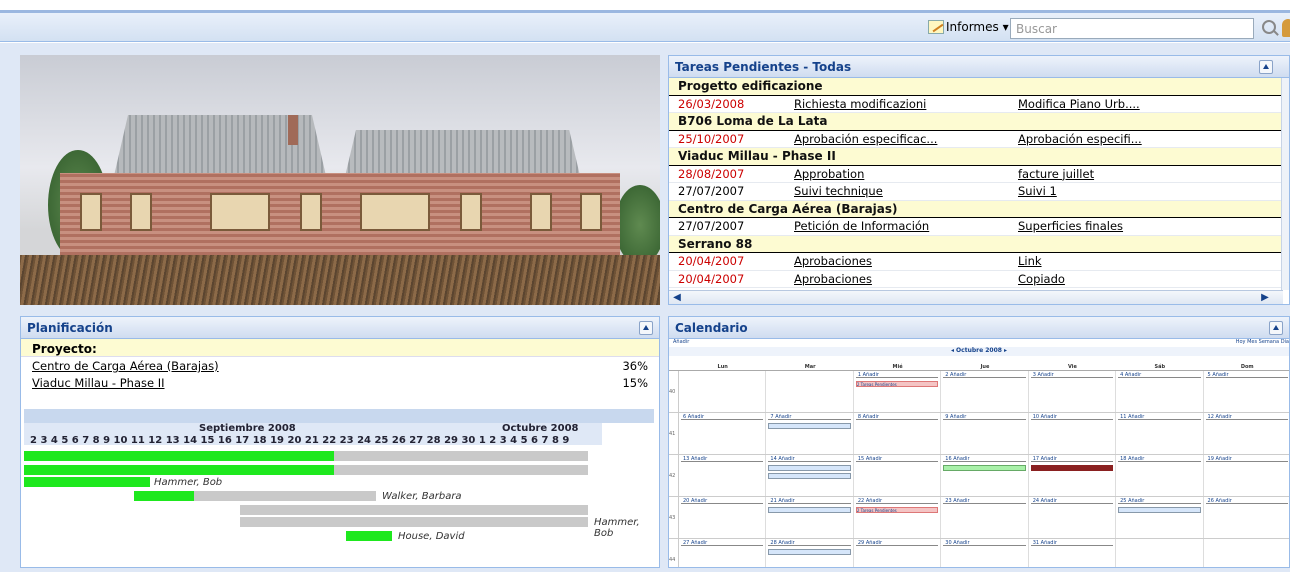 Image resolution: width=1290 pixels, height=572 pixels. I want to click on day-header: 23 Añadir, so click(984, 501).